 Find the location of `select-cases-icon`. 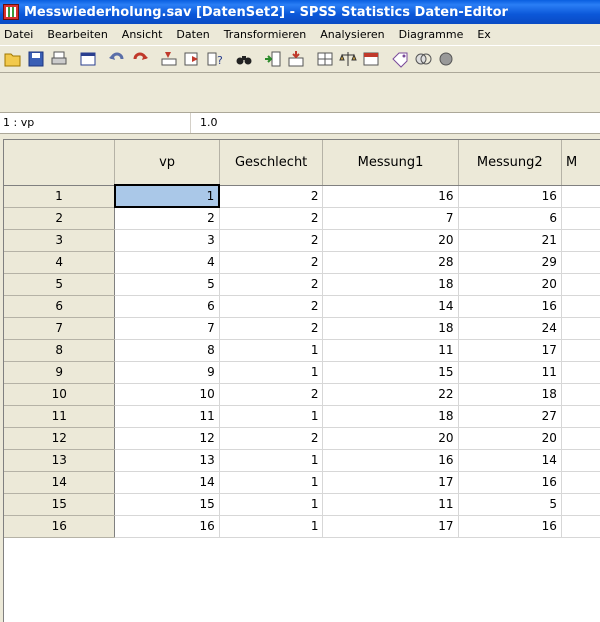

select-cases-icon is located at coordinates (371, 59).